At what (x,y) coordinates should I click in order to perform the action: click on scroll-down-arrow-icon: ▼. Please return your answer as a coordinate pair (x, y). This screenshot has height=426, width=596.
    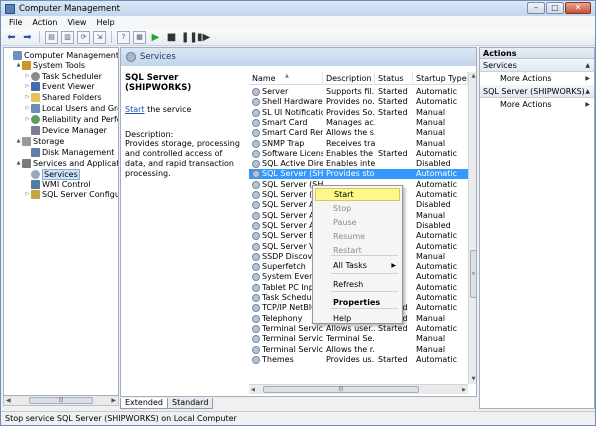
    Looking at the image, I should click on (472, 379).